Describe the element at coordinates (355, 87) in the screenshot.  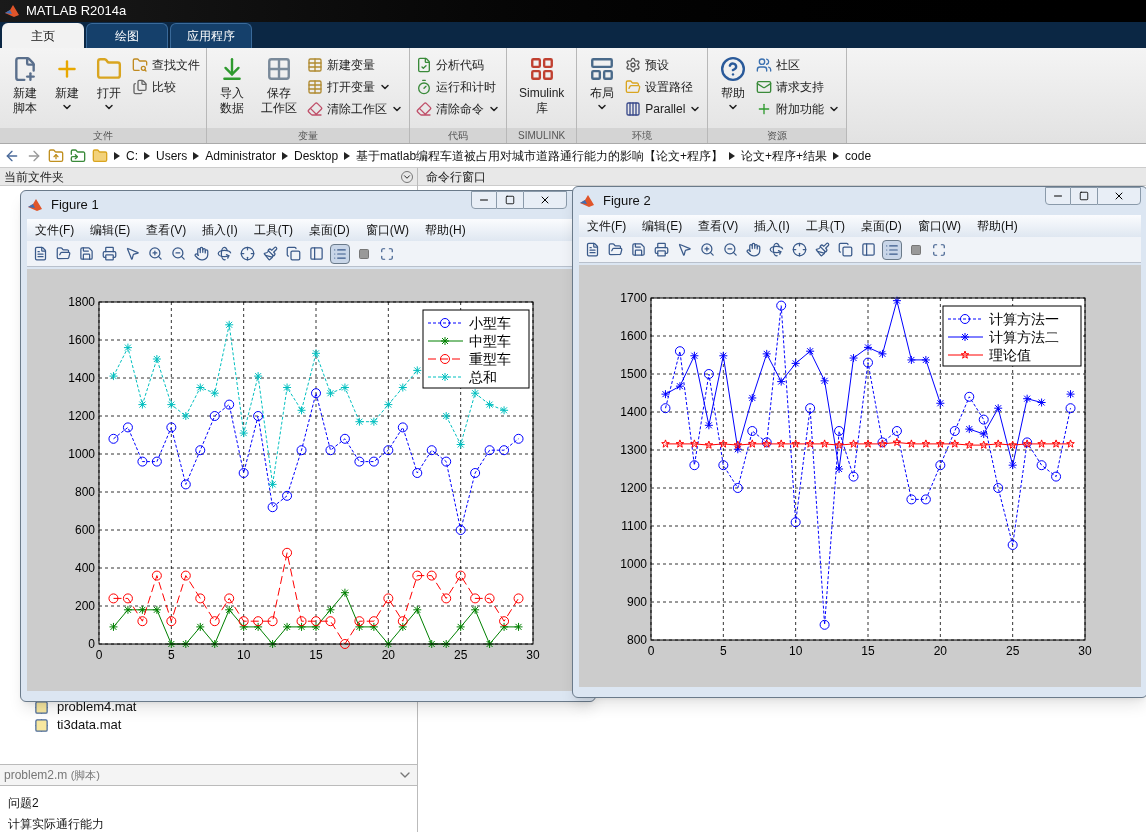
I see `ribbon-button: 打开变量` at that location.